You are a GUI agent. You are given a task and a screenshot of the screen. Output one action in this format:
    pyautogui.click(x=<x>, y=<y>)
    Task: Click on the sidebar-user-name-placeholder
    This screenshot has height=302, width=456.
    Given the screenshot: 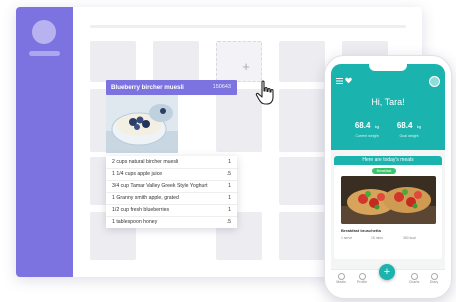 What is the action you would take?
    pyautogui.click(x=44, y=53)
    